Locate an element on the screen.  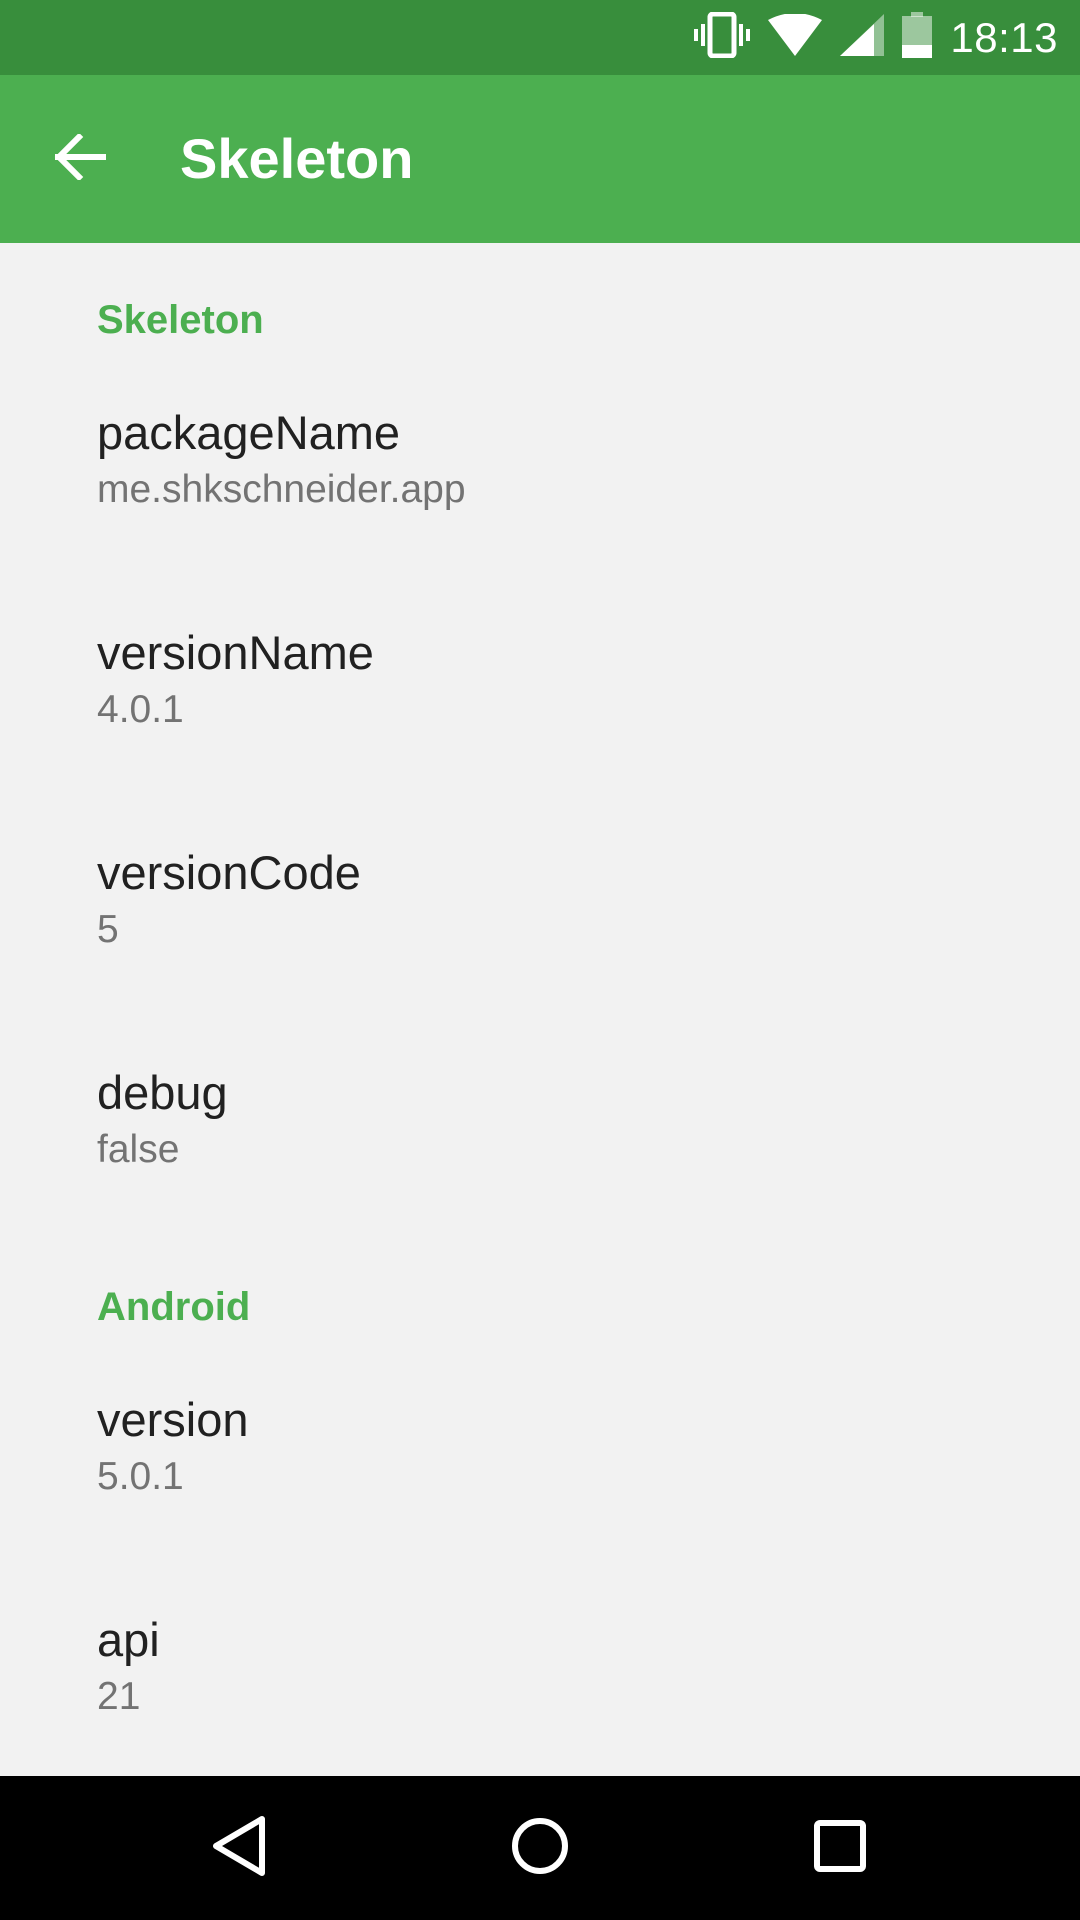
pref-item-api: api 21 is located at coordinates (540, 1693).